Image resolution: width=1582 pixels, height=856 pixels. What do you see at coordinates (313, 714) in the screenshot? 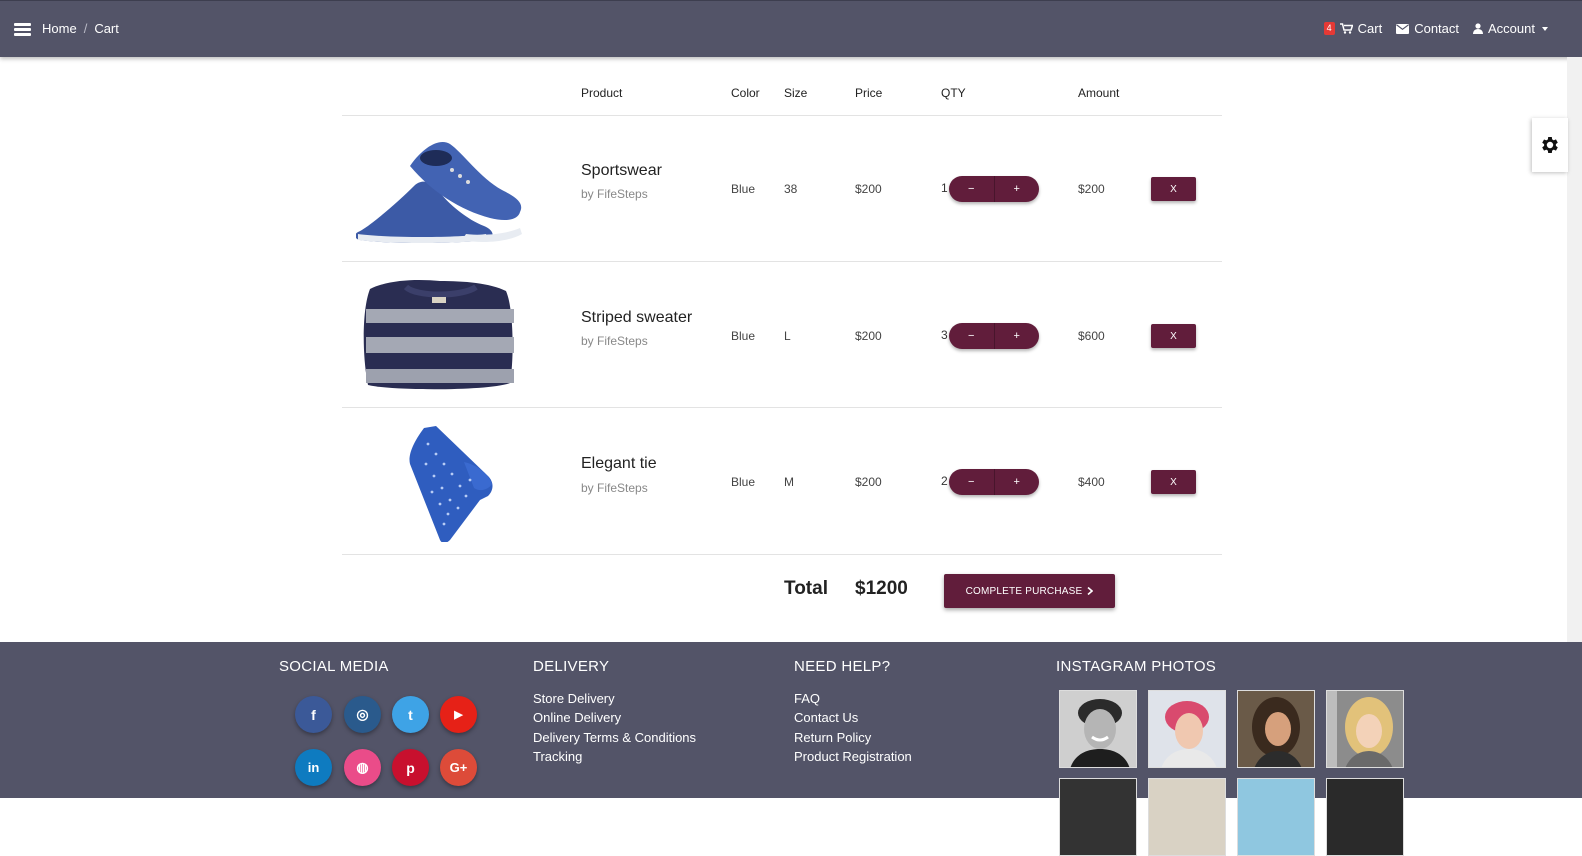
I see `facebook-icon: f` at bounding box center [313, 714].